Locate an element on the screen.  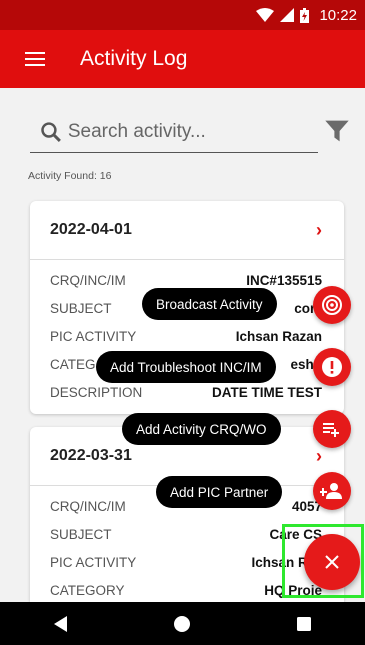
add-activity-label: Add Activity CRQ/WO is located at coordinates (201, 429).